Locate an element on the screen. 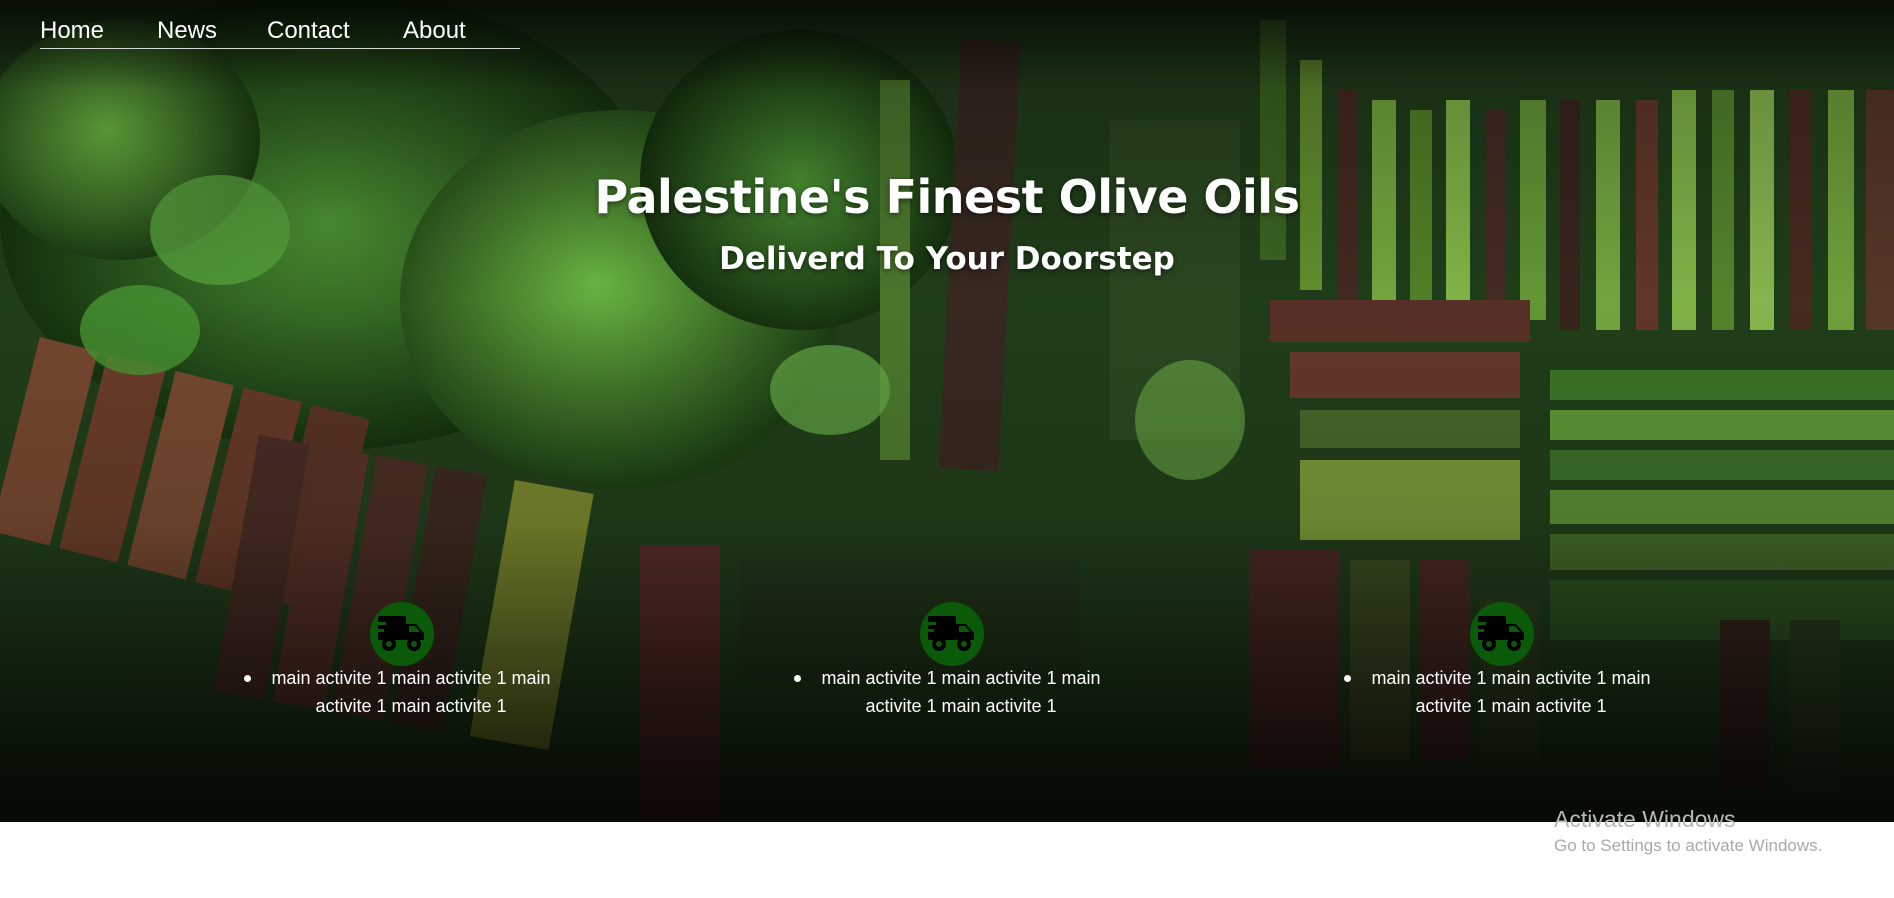 This screenshot has width=1894, height=898. nav-home-link: Home is located at coordinates (72, 31).